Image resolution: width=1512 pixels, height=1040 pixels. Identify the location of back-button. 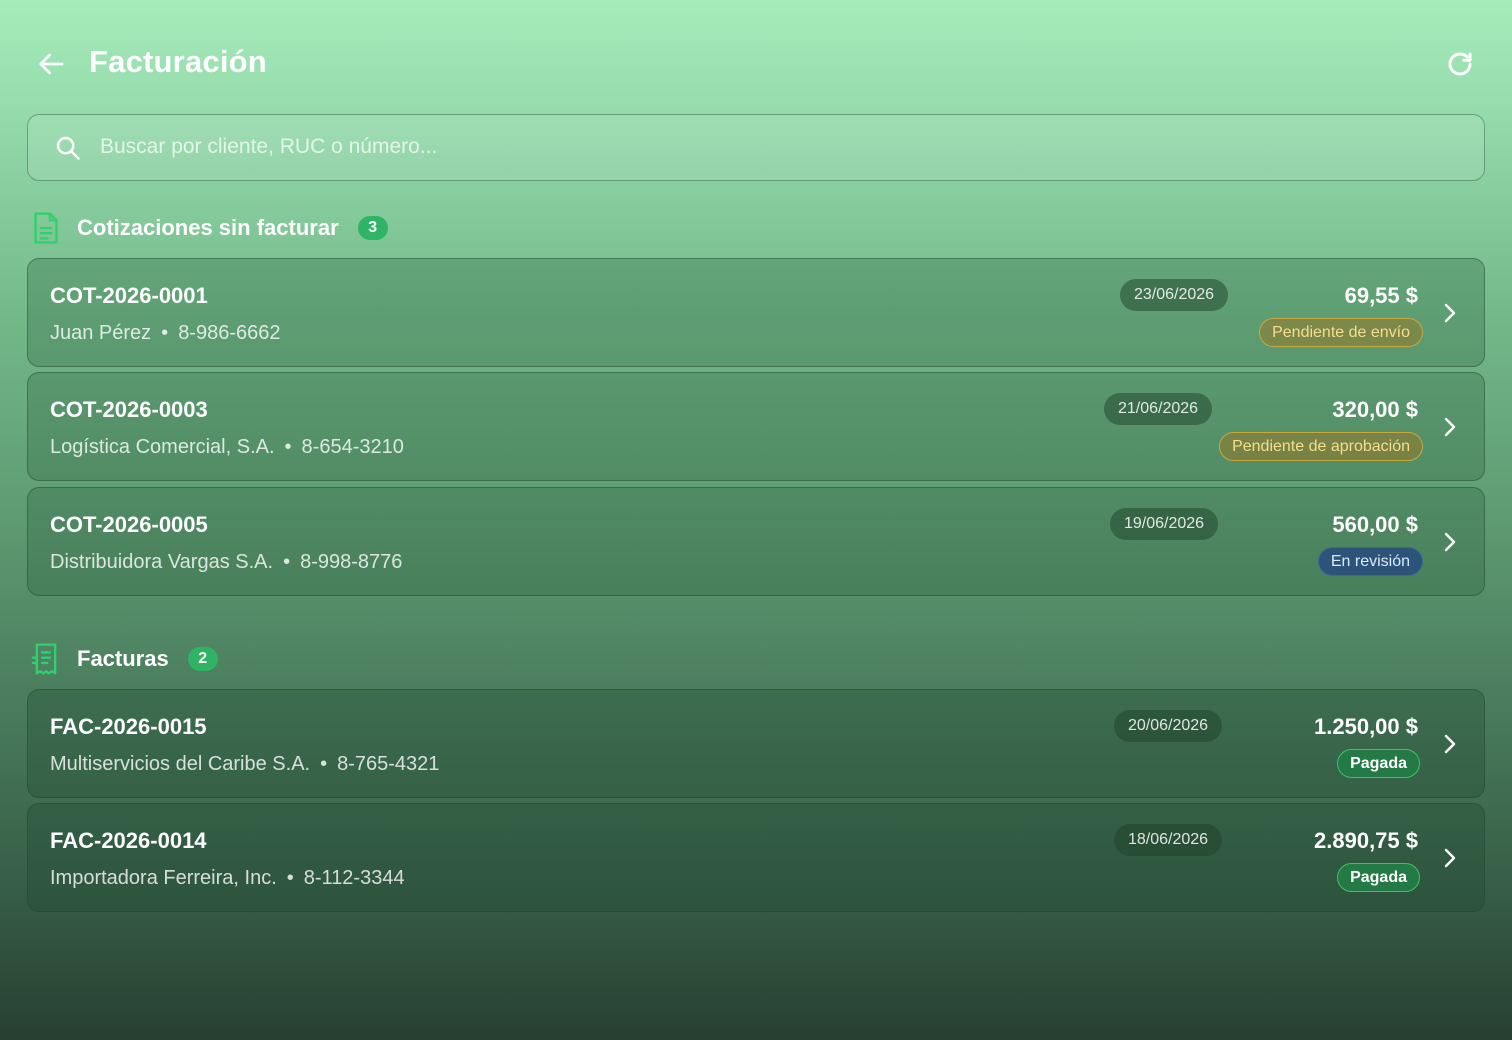
(52, 64).